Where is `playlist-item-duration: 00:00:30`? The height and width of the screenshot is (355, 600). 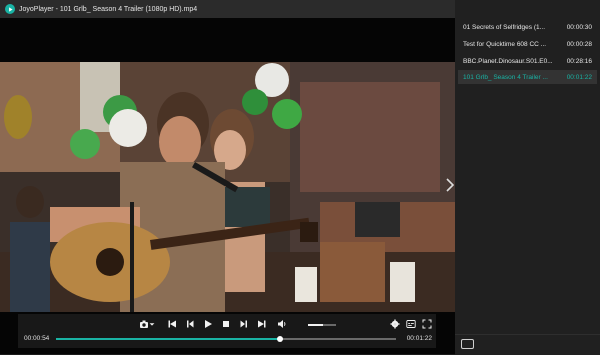 playlist-item-duration: 00:00:30 is located at coordinates (579, 27).